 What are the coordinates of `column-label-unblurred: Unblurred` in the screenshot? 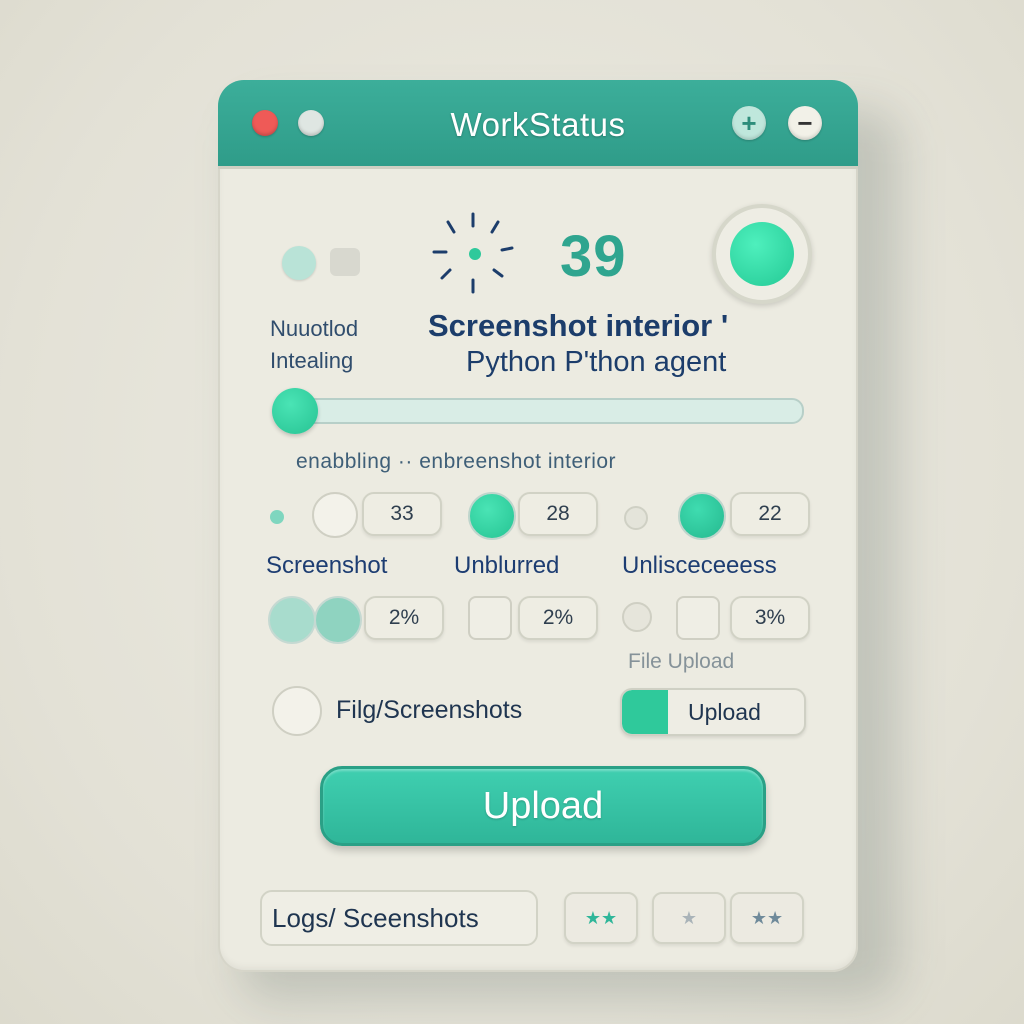 It's located at (507, 565).